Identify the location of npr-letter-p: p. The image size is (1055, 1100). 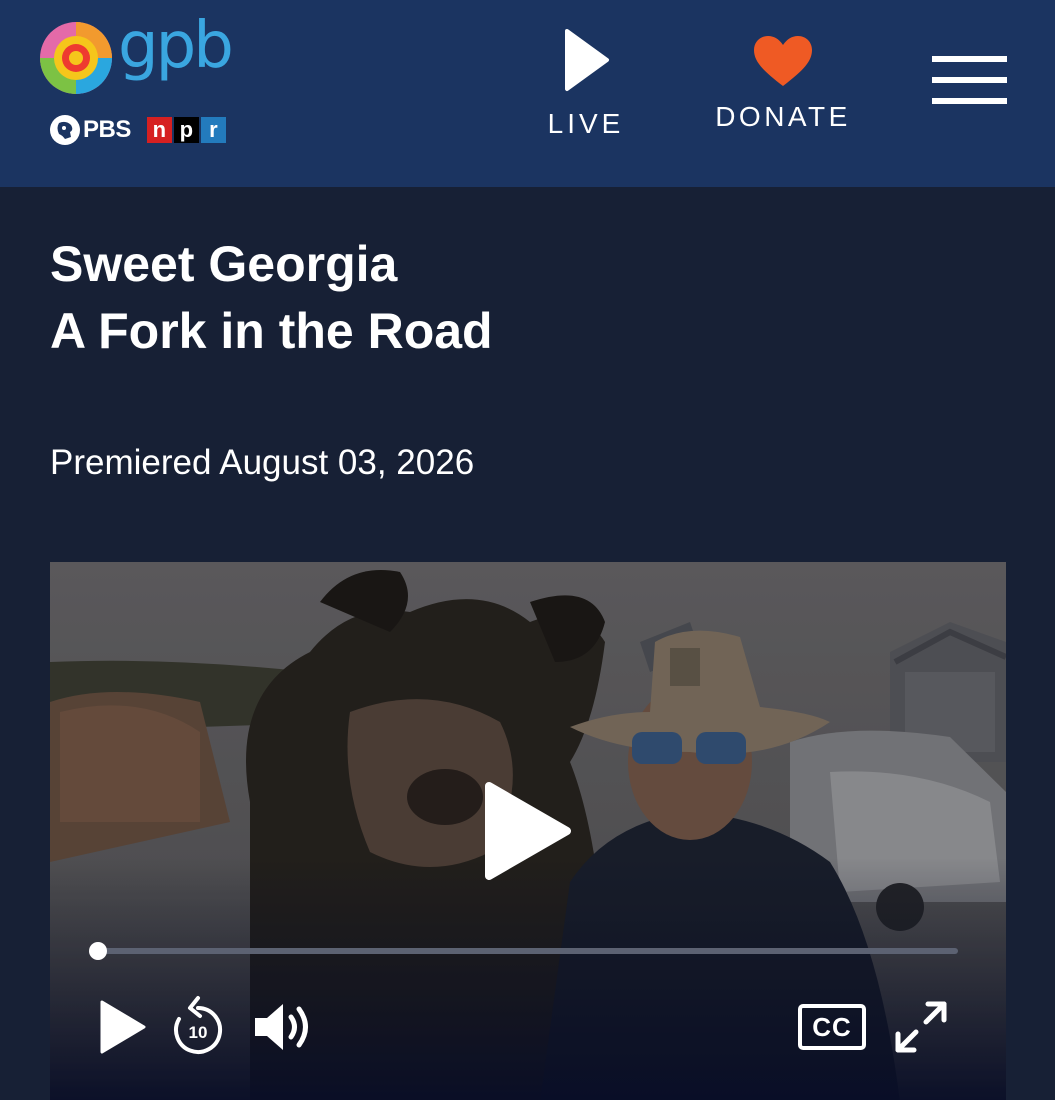
(186, 130).